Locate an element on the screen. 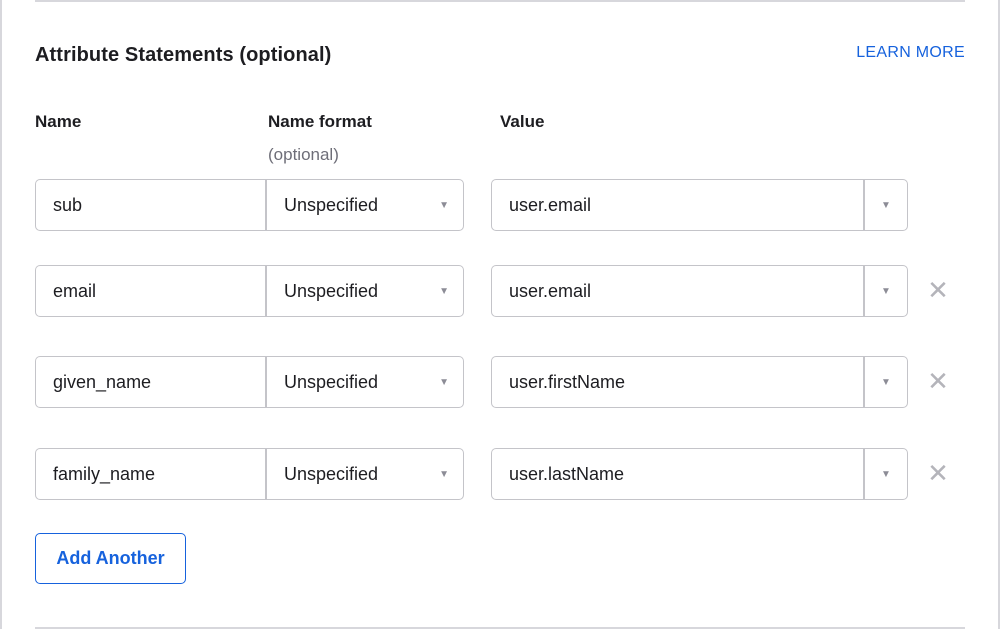  attribute-value-input: user.firstName is located at coordinates (677, 382).